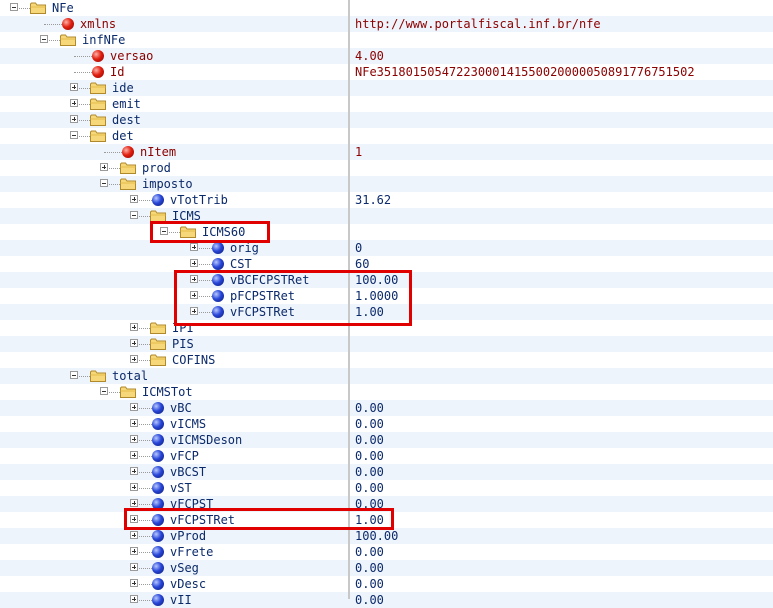  I want to click on node-name: emit, so click(126, 104).